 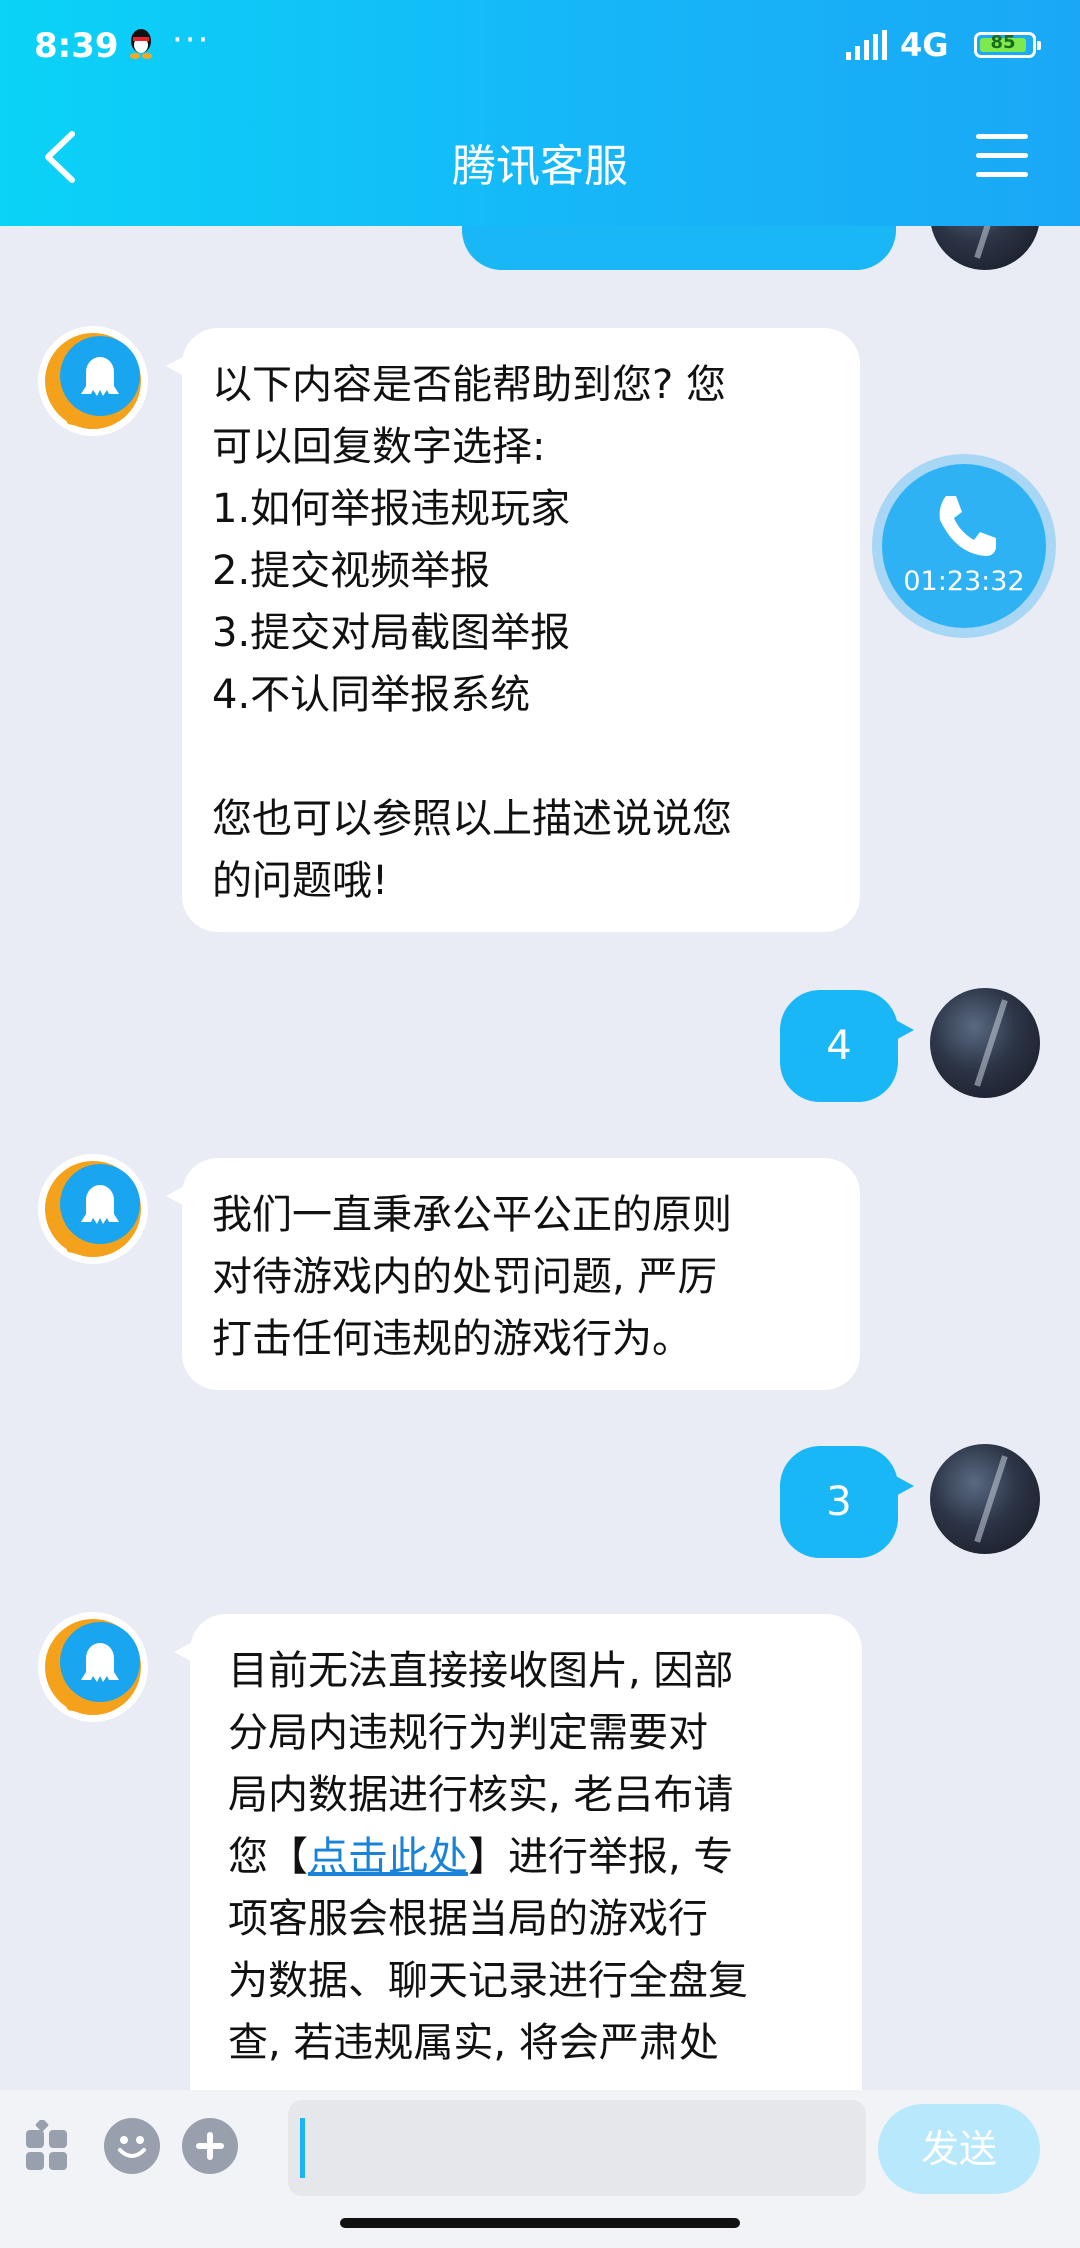 What do you see at coordinates (577, 2148) in the screenshot?
I see `message-input` at bounding box center [577, 2148].